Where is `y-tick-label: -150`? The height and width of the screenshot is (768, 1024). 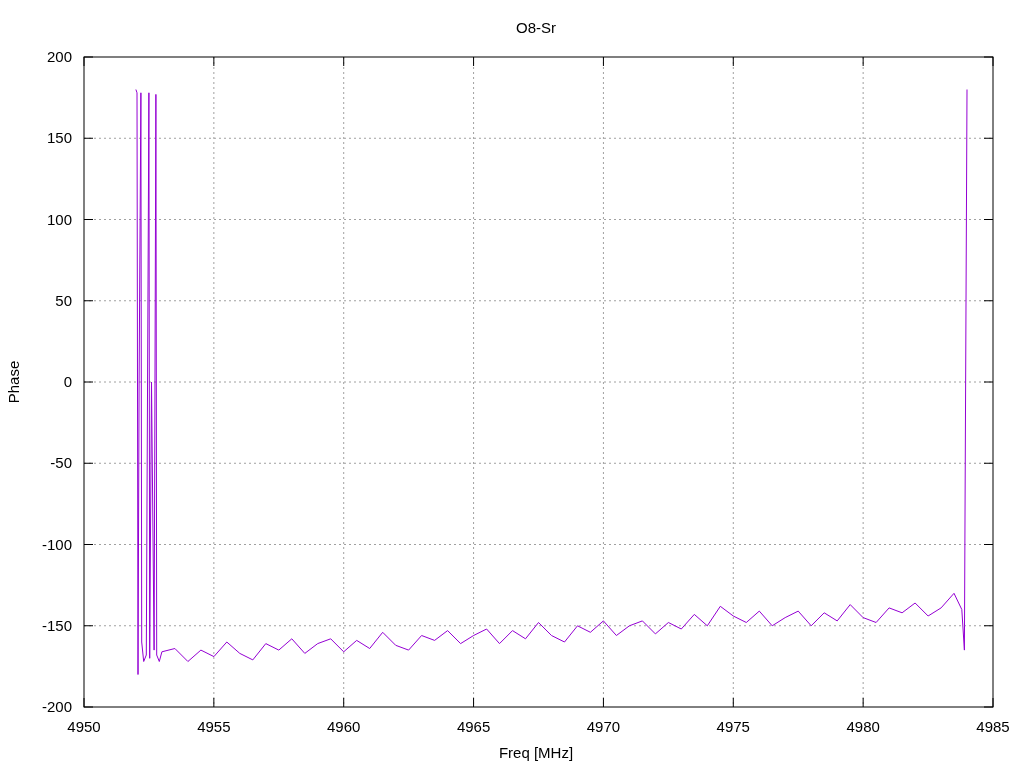
y-tick-label: -150 is located at coordinates (56, 625).